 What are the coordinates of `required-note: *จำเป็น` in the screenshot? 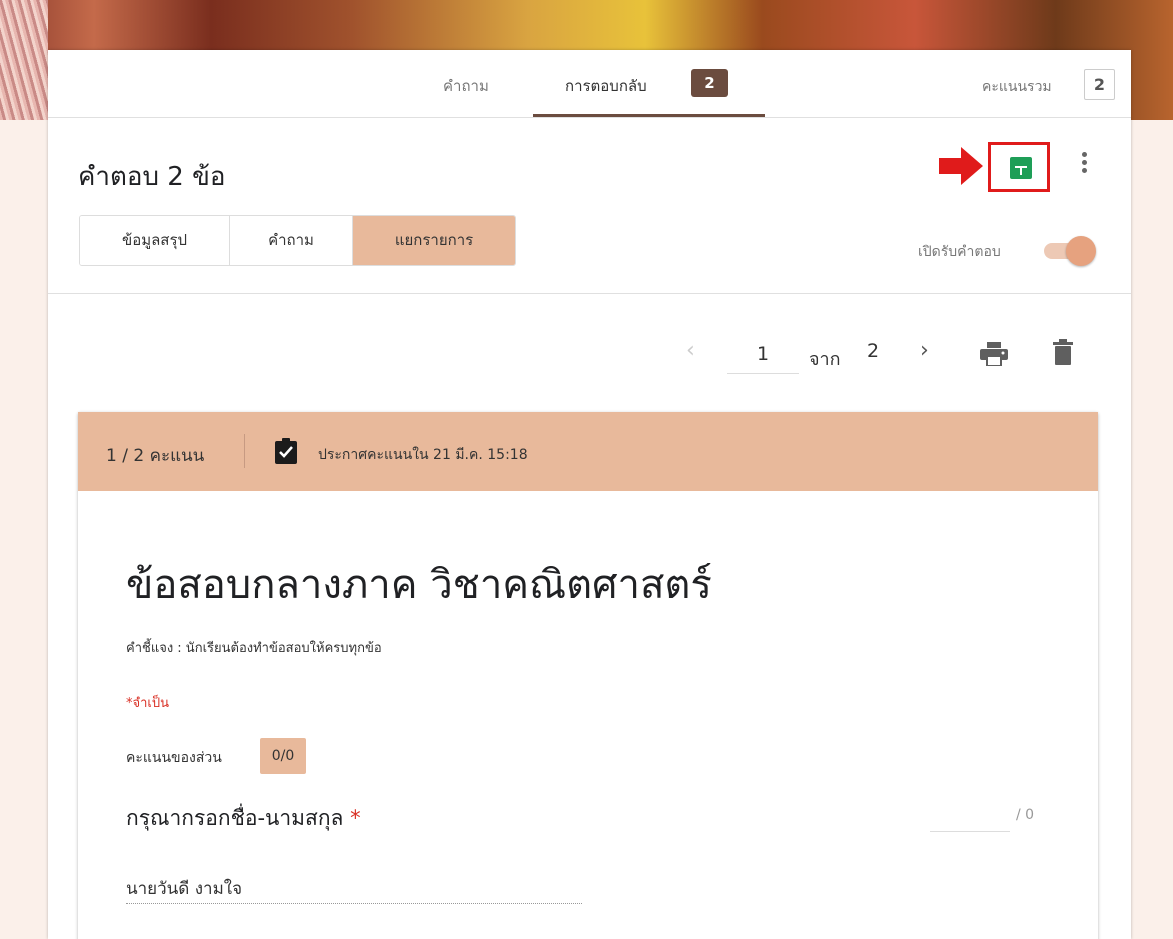 It's located at (147, 703).